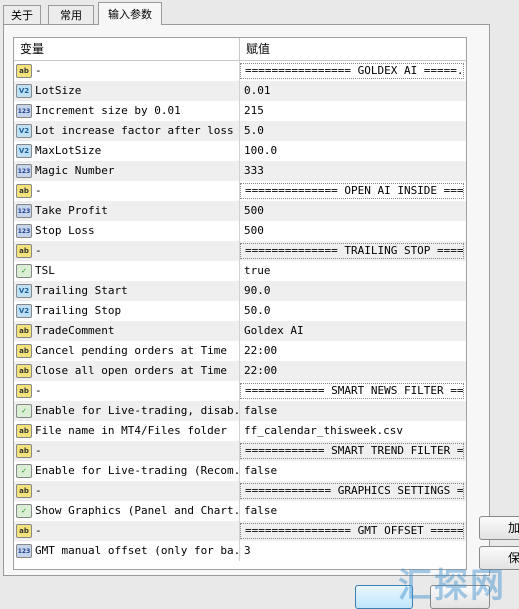 Image resolution: width=519 pixels, height=609 pixels. Describe the element at coordinates (134, 130) in the screenshot. I see `variable-name: Lot increase factor after loss` at that location.